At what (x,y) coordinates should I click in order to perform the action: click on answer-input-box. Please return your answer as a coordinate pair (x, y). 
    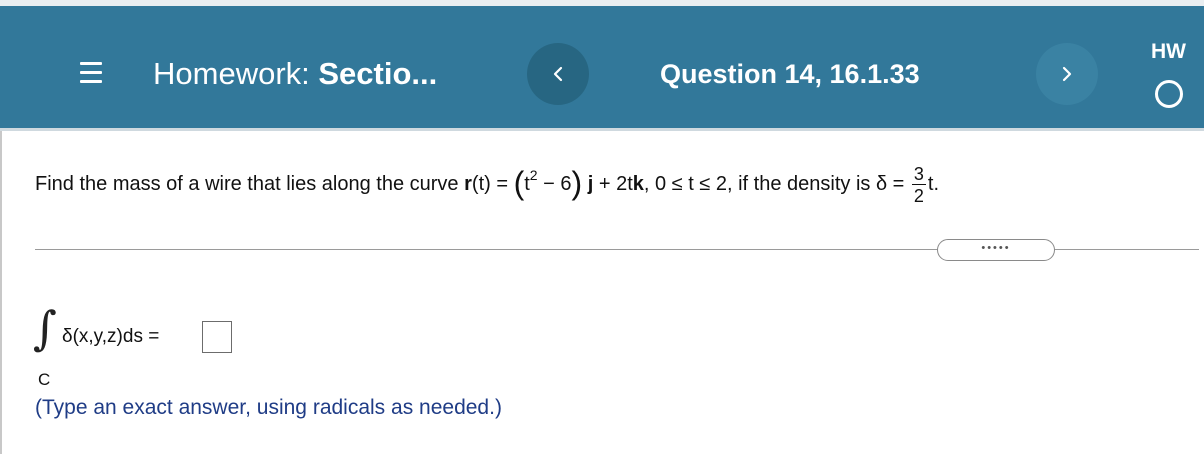
    Looking at the image, I should click on (217, 337).